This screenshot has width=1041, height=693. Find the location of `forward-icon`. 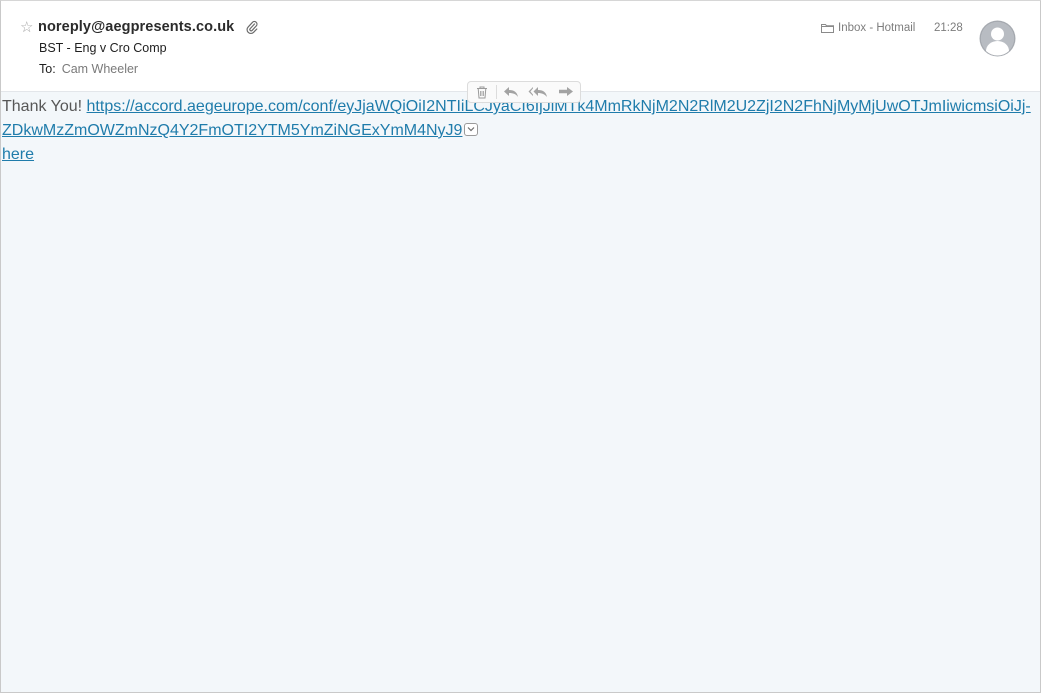

forward-icon is located at coordinates (566, 92).